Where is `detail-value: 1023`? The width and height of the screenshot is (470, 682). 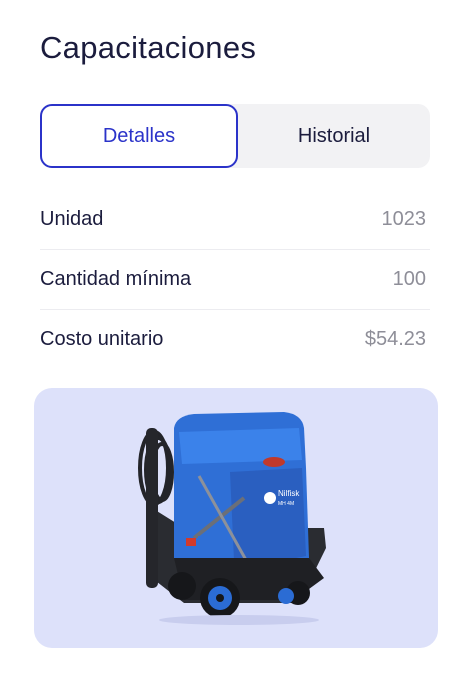
detail-value: 1023 is located at coordinates (404, 219).